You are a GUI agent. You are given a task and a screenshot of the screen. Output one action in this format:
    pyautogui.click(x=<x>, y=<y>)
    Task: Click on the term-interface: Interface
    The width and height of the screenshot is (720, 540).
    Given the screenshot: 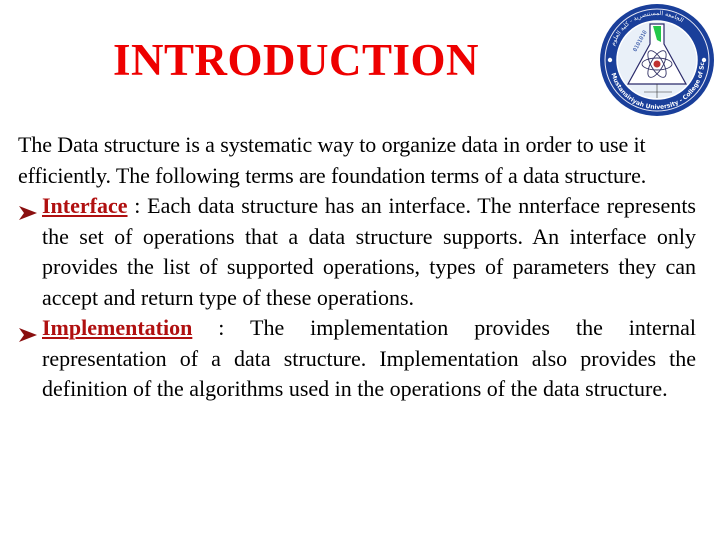 What is the action you would take?
    pyautogui.click(x=85, y=205)
    